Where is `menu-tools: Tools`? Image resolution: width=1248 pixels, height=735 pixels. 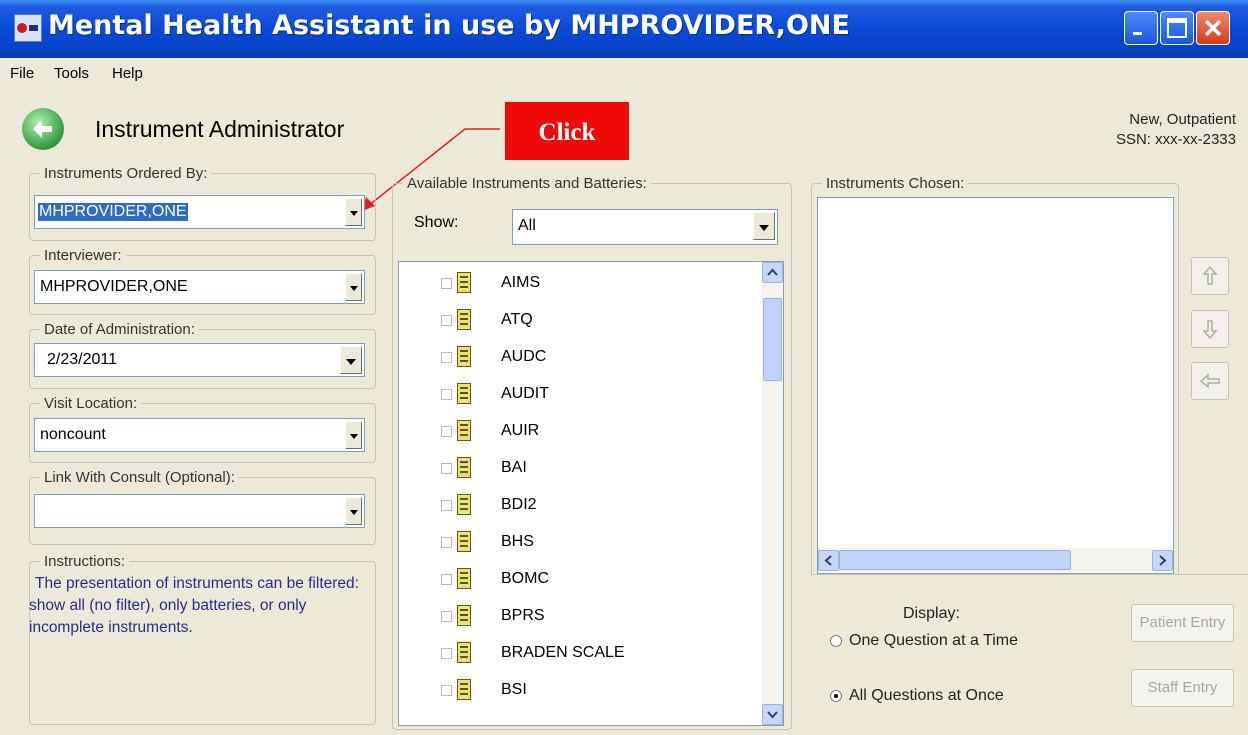 menu-tools: Tools is located at coordinates (71, 73).